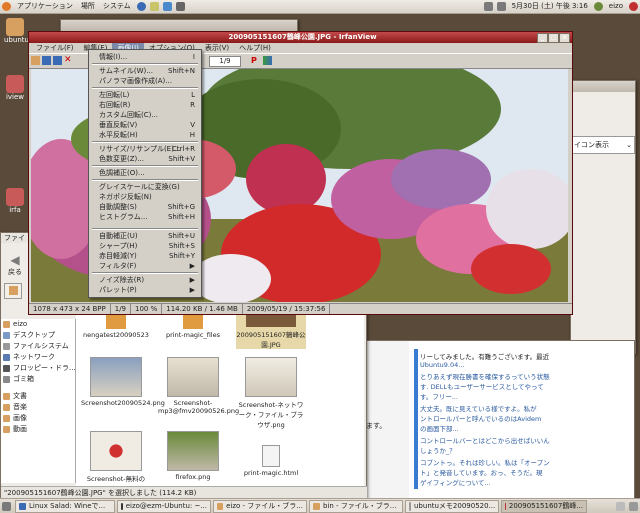 This screenshot has height=513, width=640. I want to click on close-icon: ×, so click(564, 38).